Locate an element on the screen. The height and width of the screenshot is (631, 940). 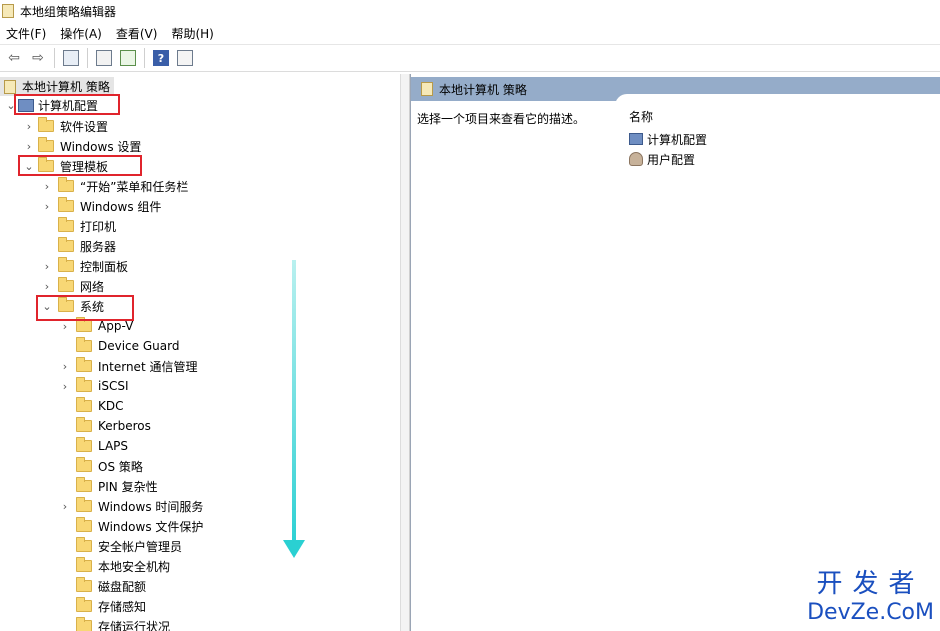
tree-item-lsa: 本地安全机构 is located at coordinates (114, 566).